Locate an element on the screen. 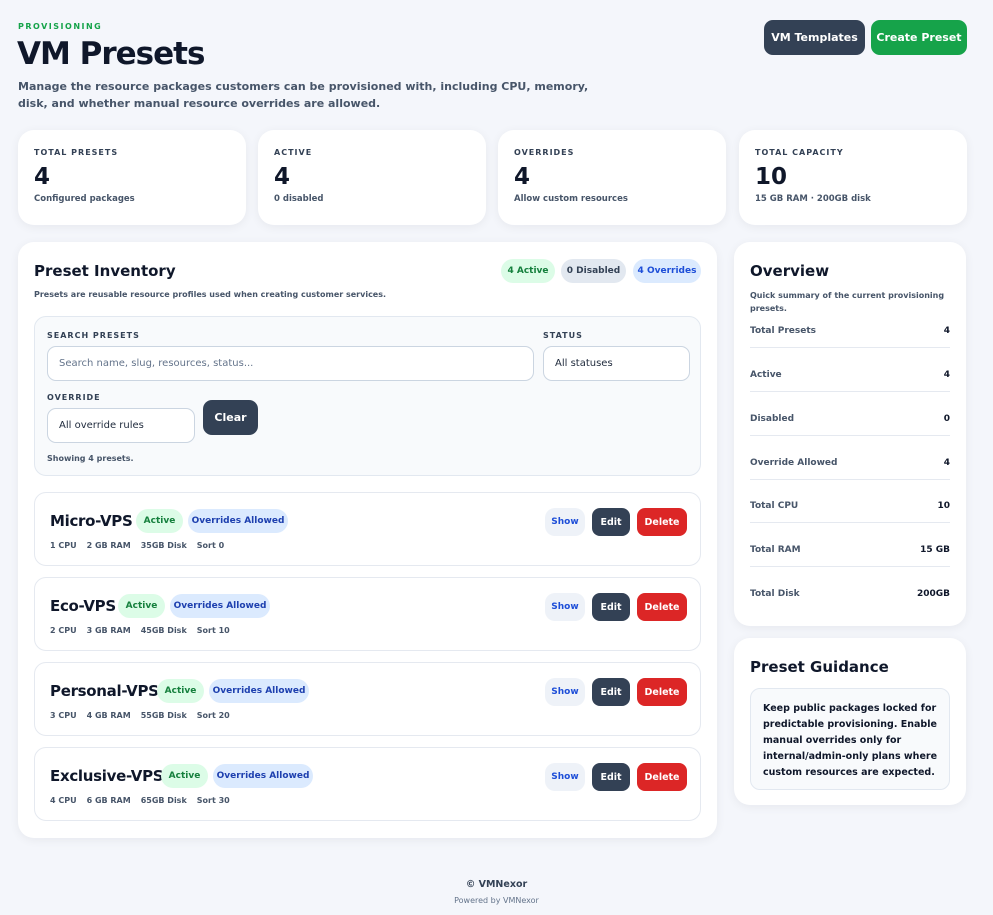  sort-spec: Sort 30 is located at coordinates (213, 800).